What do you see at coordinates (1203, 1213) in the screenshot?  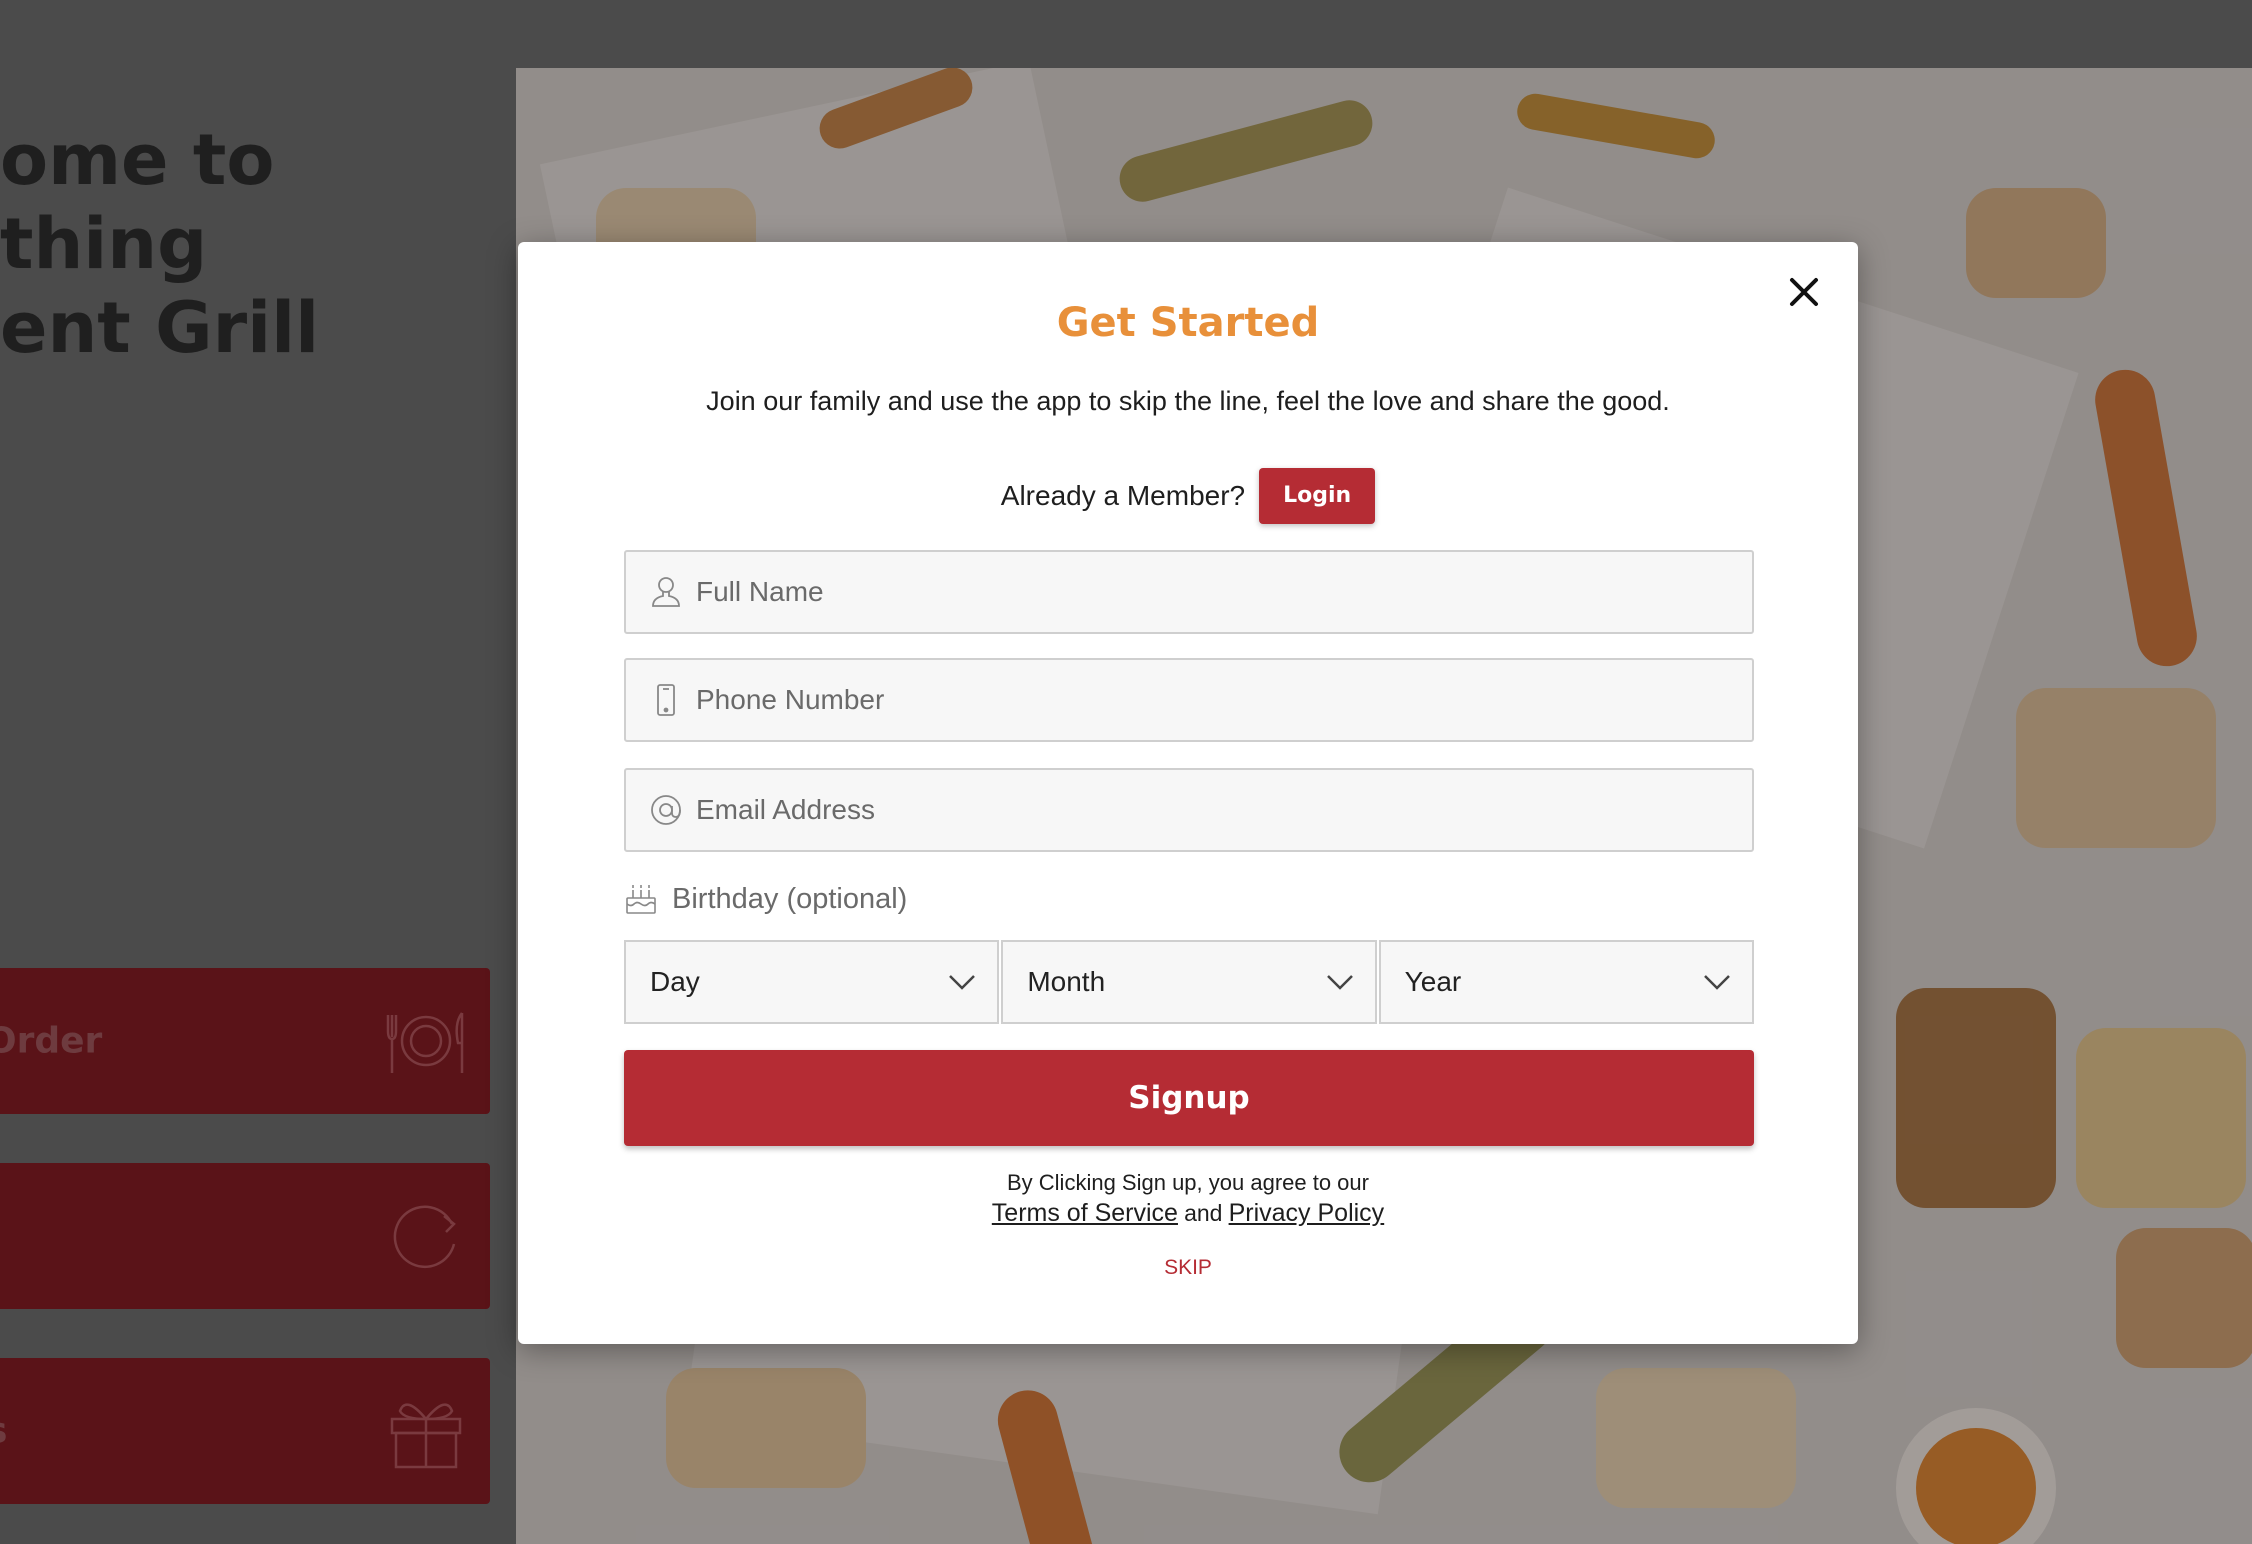 I see `terms-and: and` at bounding box center [1203, 1213].